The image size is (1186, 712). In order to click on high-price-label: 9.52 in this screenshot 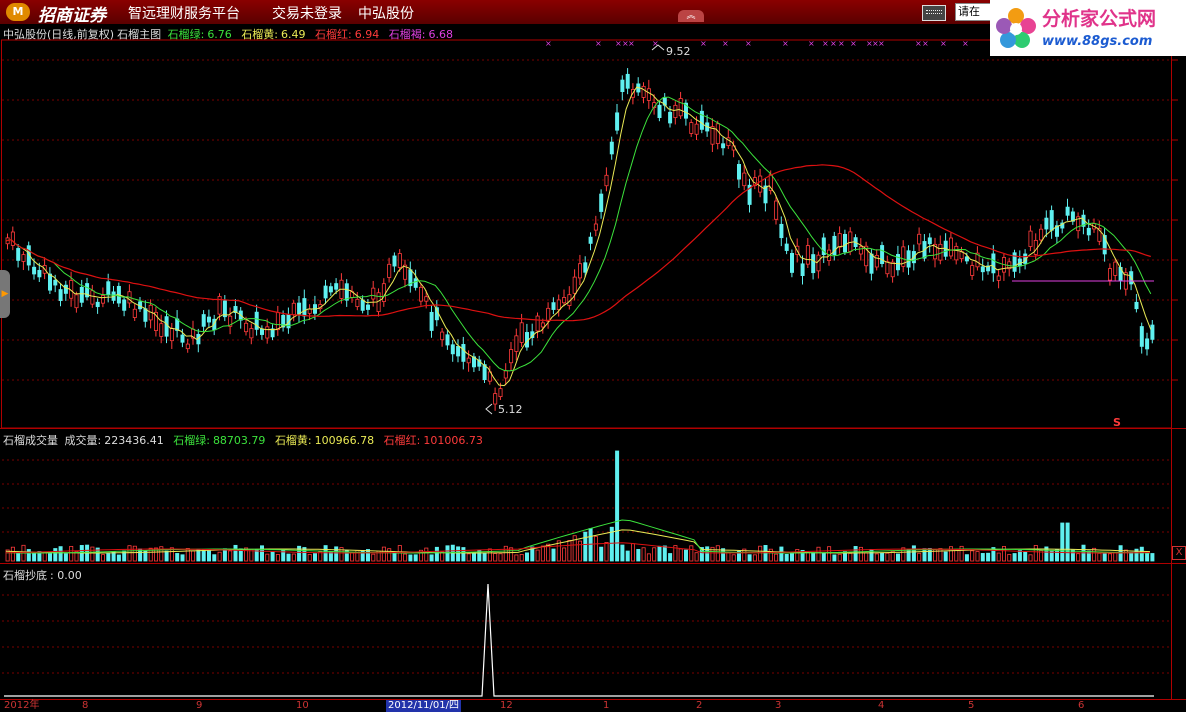, I will do `click(678, 51)`.